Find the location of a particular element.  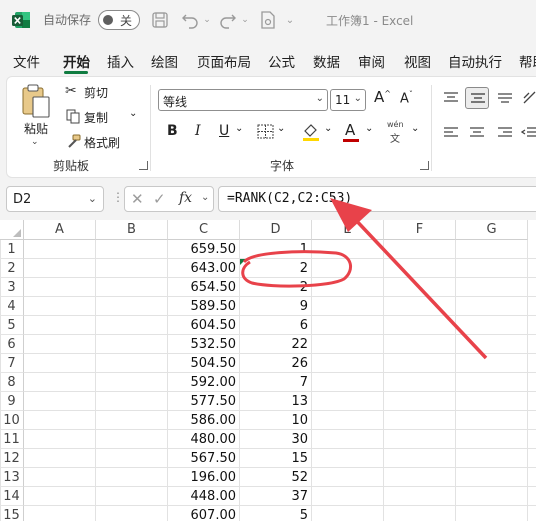

cell-c: 607.00 is located at coordinates (204, 513).